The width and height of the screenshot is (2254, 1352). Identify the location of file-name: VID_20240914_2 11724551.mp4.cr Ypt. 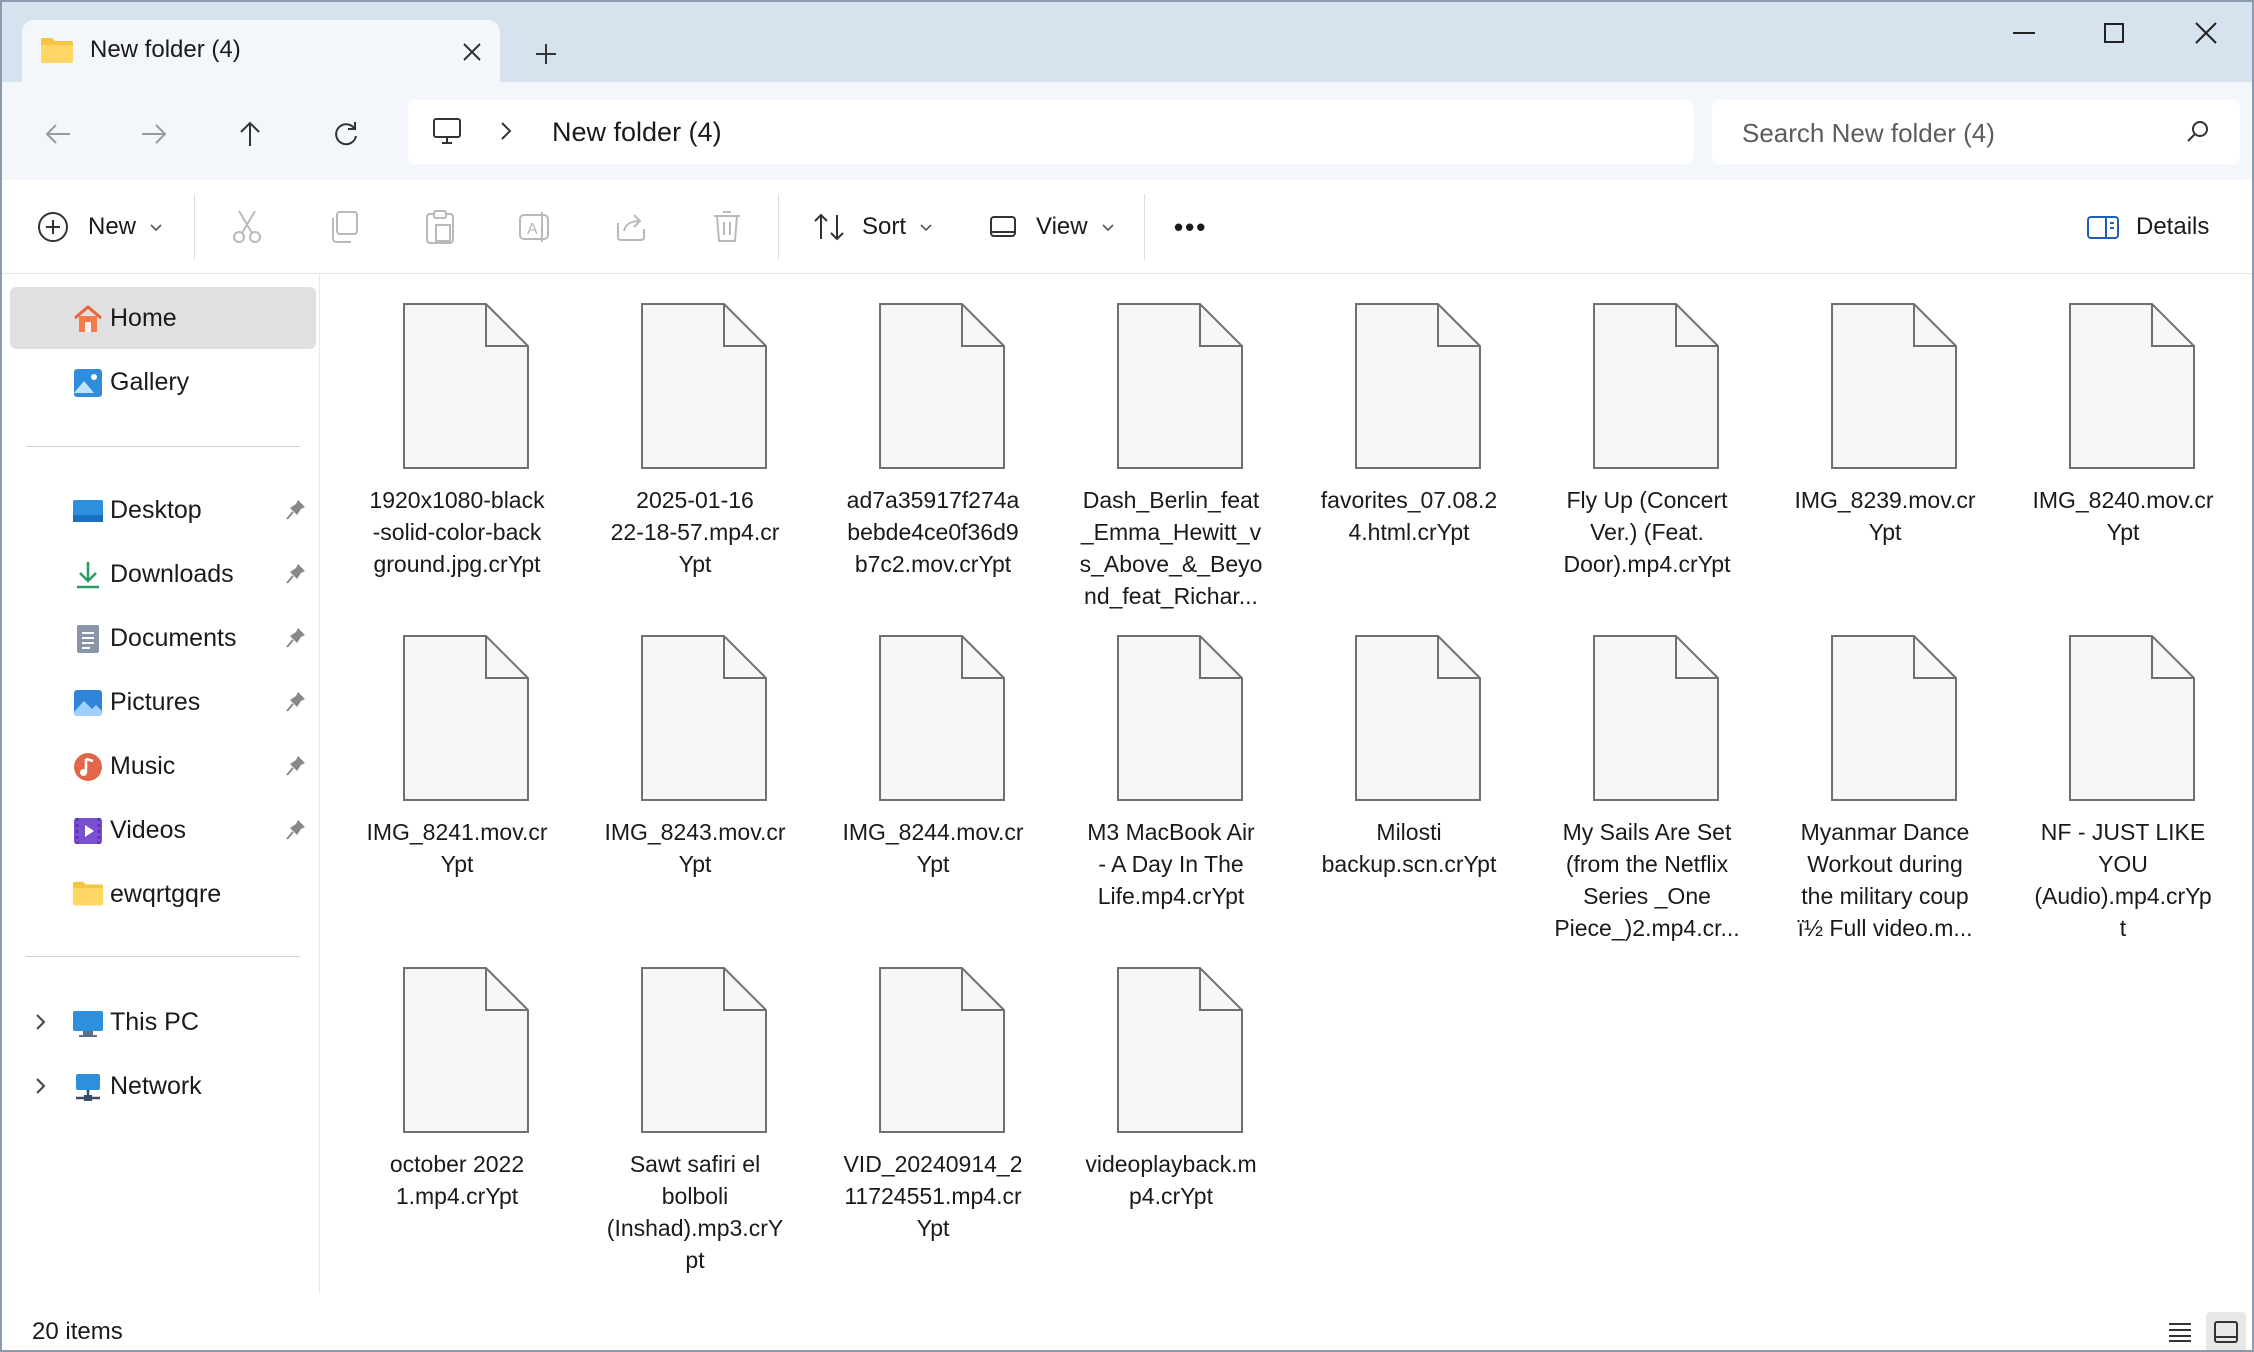
(933, 1196).